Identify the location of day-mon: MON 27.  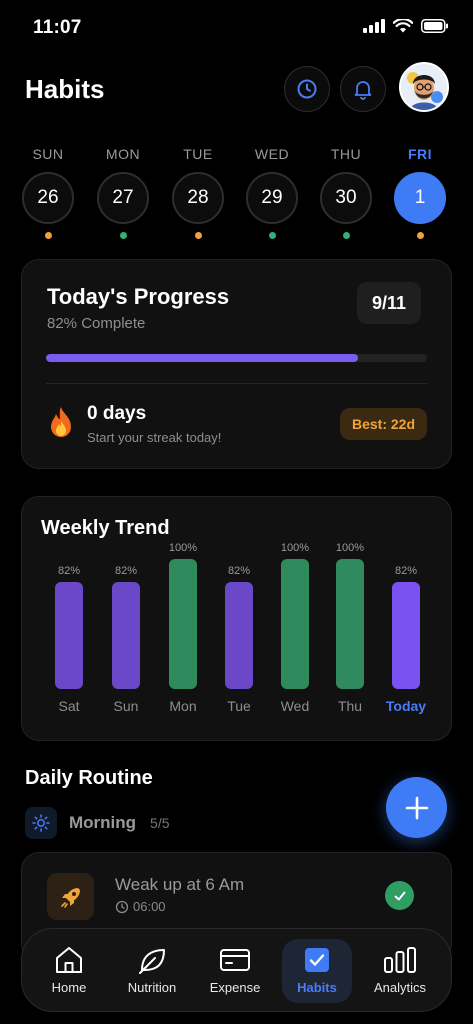
(123, 192).